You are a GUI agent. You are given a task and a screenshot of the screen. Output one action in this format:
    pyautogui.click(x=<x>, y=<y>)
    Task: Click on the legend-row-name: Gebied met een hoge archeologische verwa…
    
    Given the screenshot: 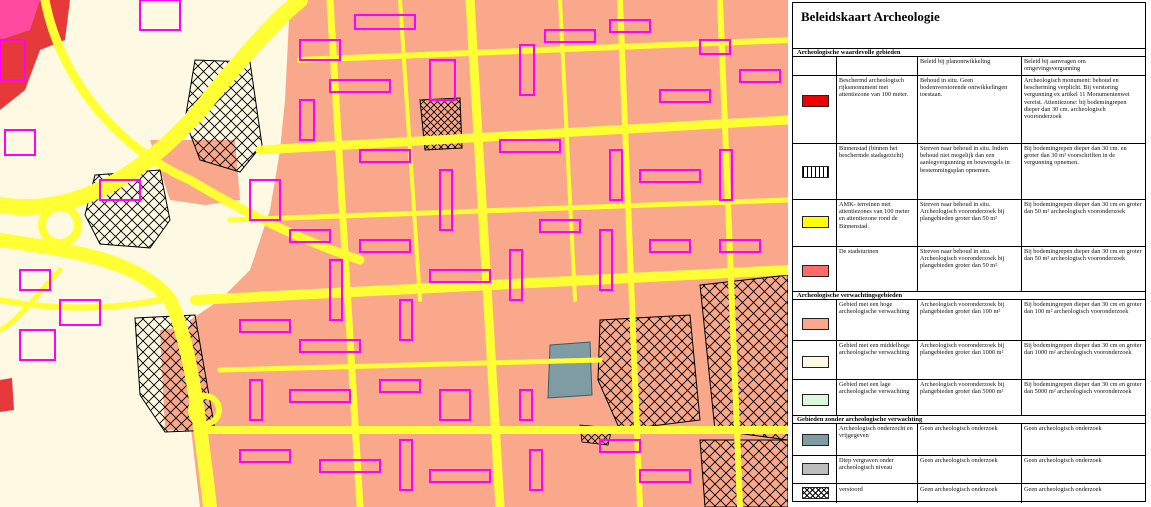 What is the action you would take?
    pyautogui.click(x=874, y=308)
    